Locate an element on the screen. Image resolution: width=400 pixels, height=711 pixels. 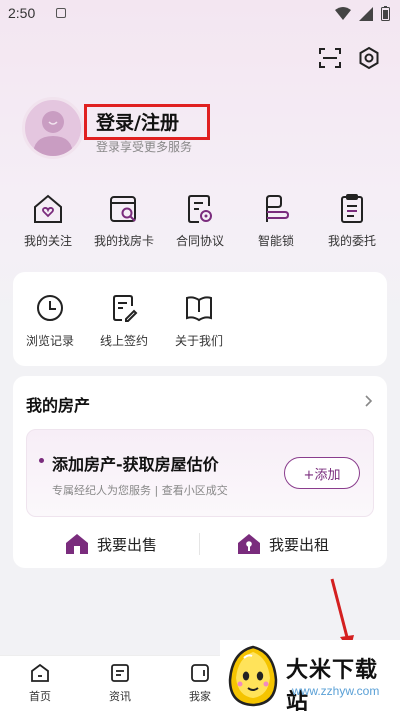
quick-item-label: 我的找房卡 is located at coordinates (123, 241).